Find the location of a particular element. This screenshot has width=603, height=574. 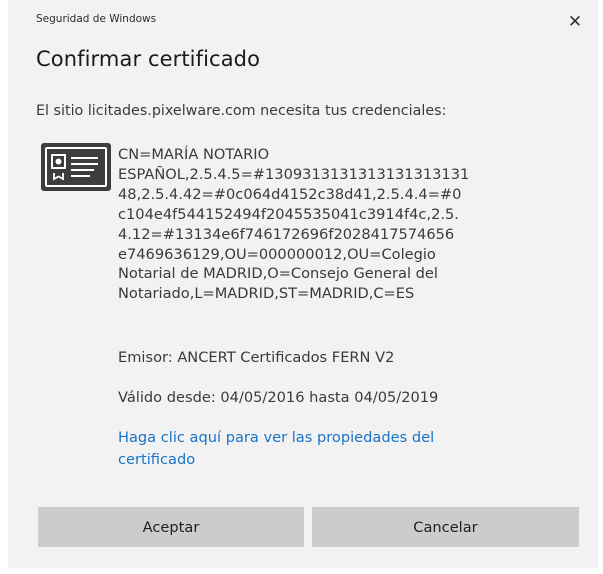

window-title: Seguridad de Windows is located at coordinates (96, 19).